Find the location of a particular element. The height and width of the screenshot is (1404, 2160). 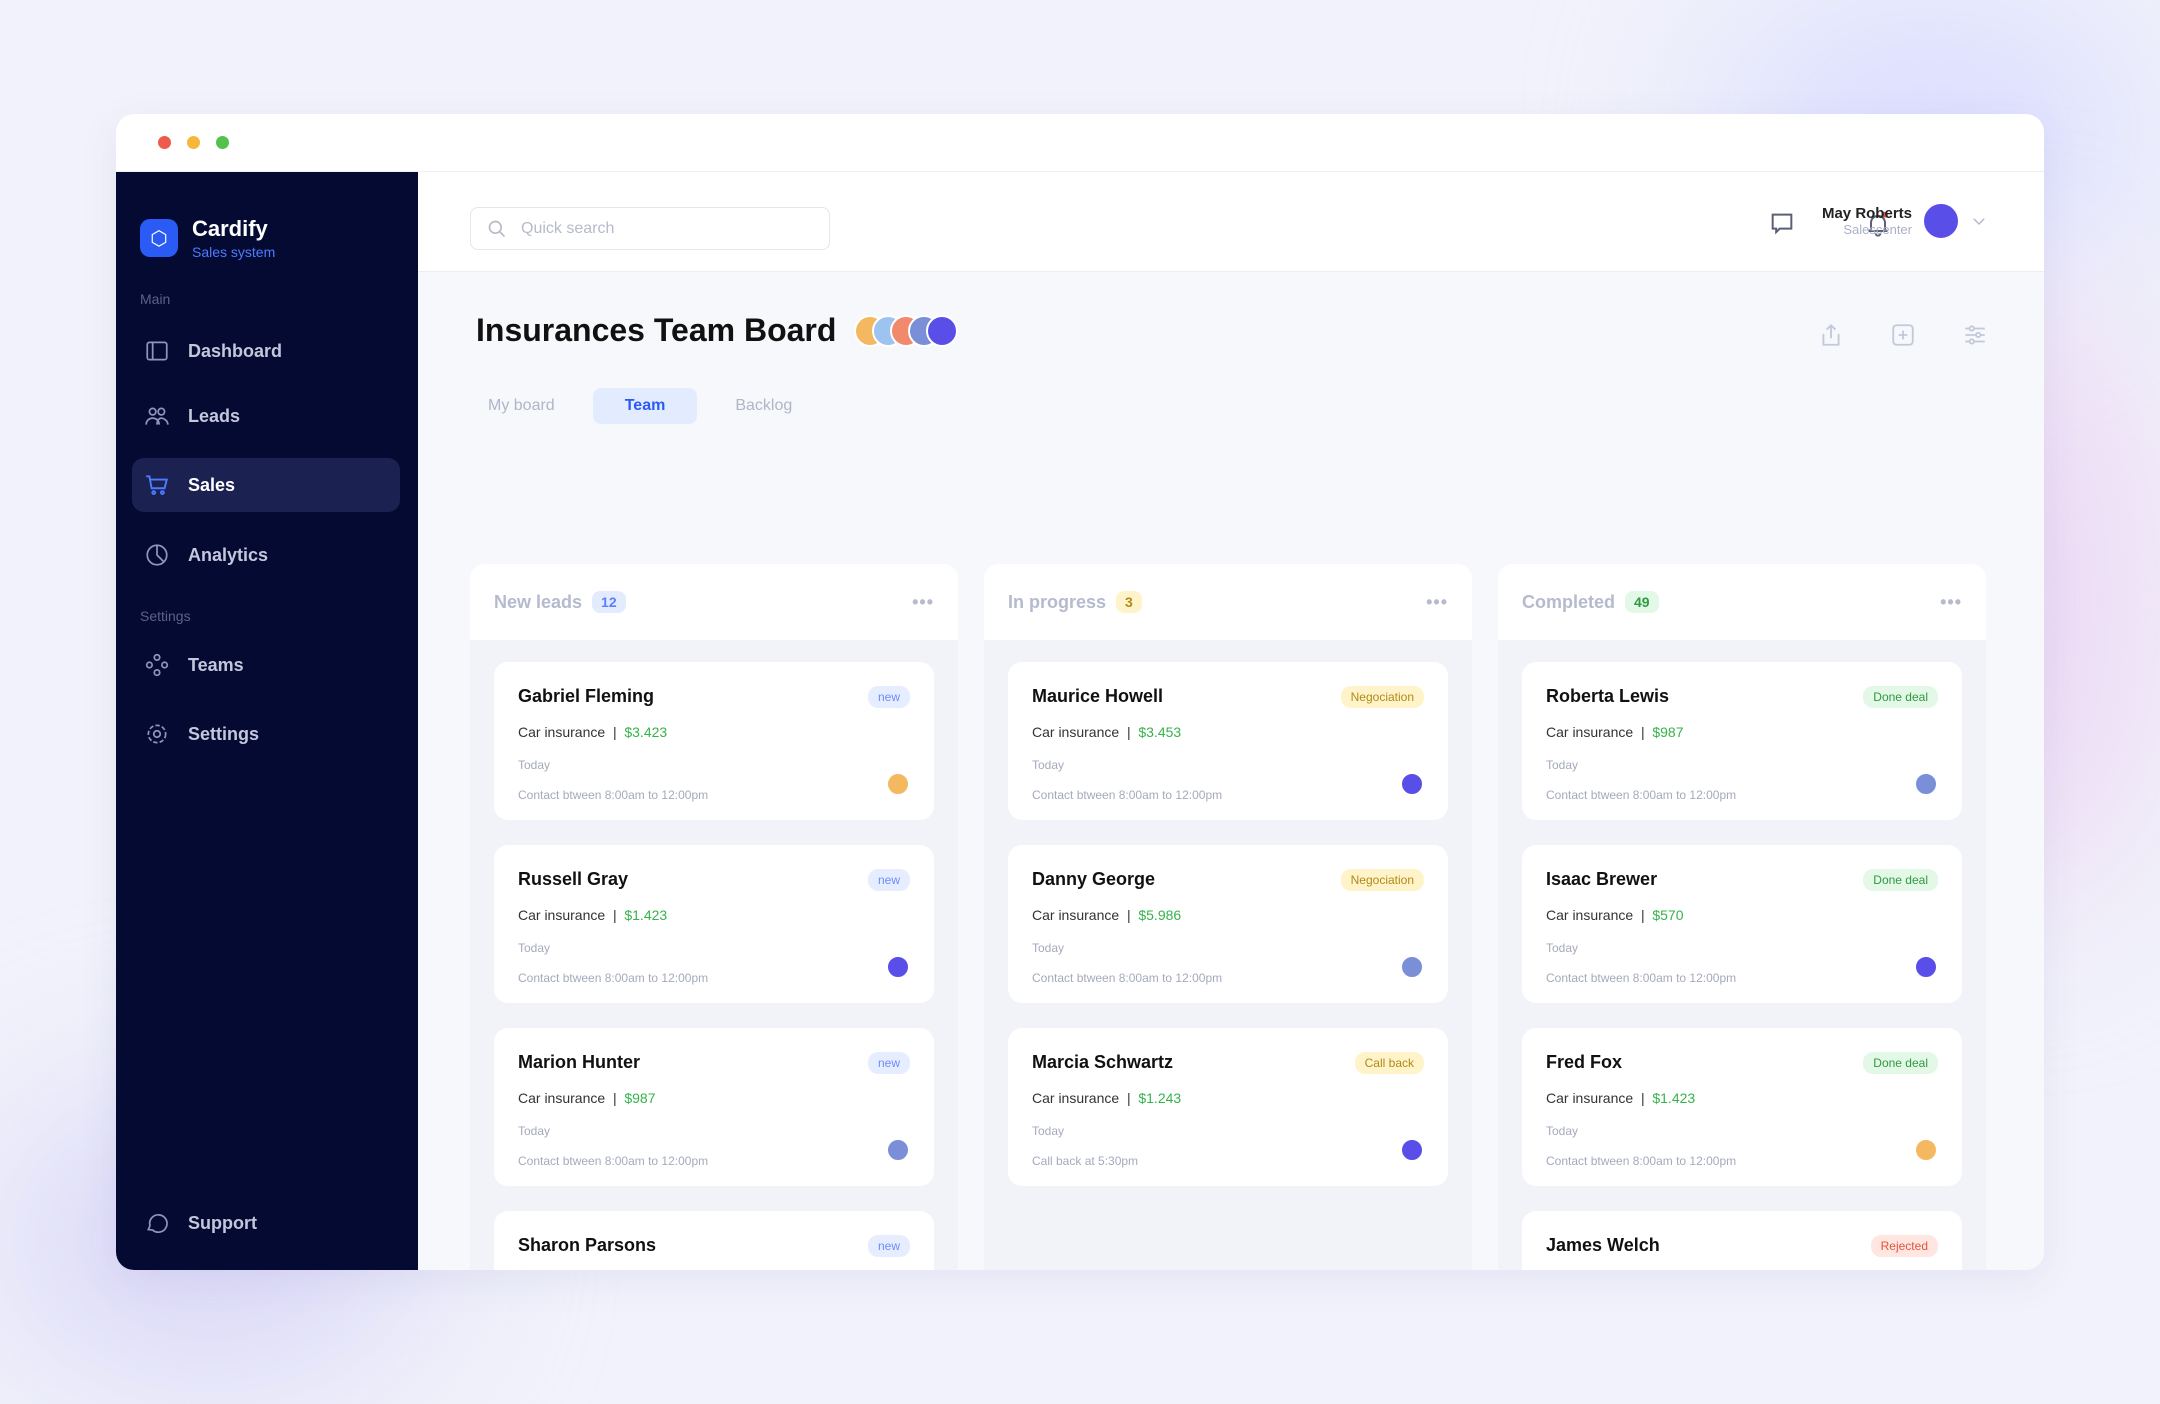

dashboard-icon is located at coordinates (157, 351).